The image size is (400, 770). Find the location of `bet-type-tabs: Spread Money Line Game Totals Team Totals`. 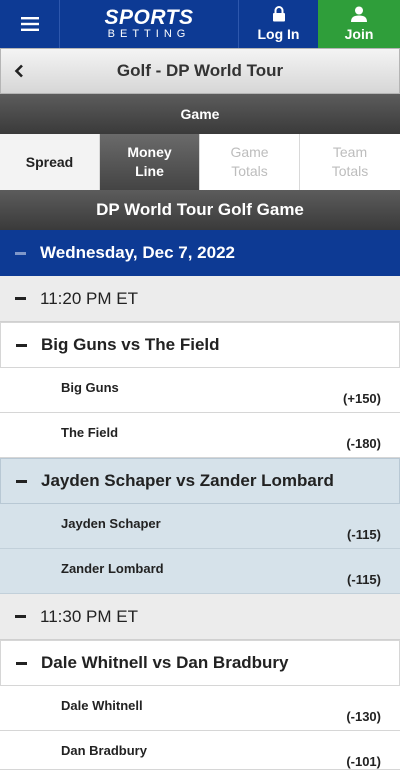

bet-type-tabs: Spread Money Line Game Totals Team Totals is located at coordinates (200, 162).